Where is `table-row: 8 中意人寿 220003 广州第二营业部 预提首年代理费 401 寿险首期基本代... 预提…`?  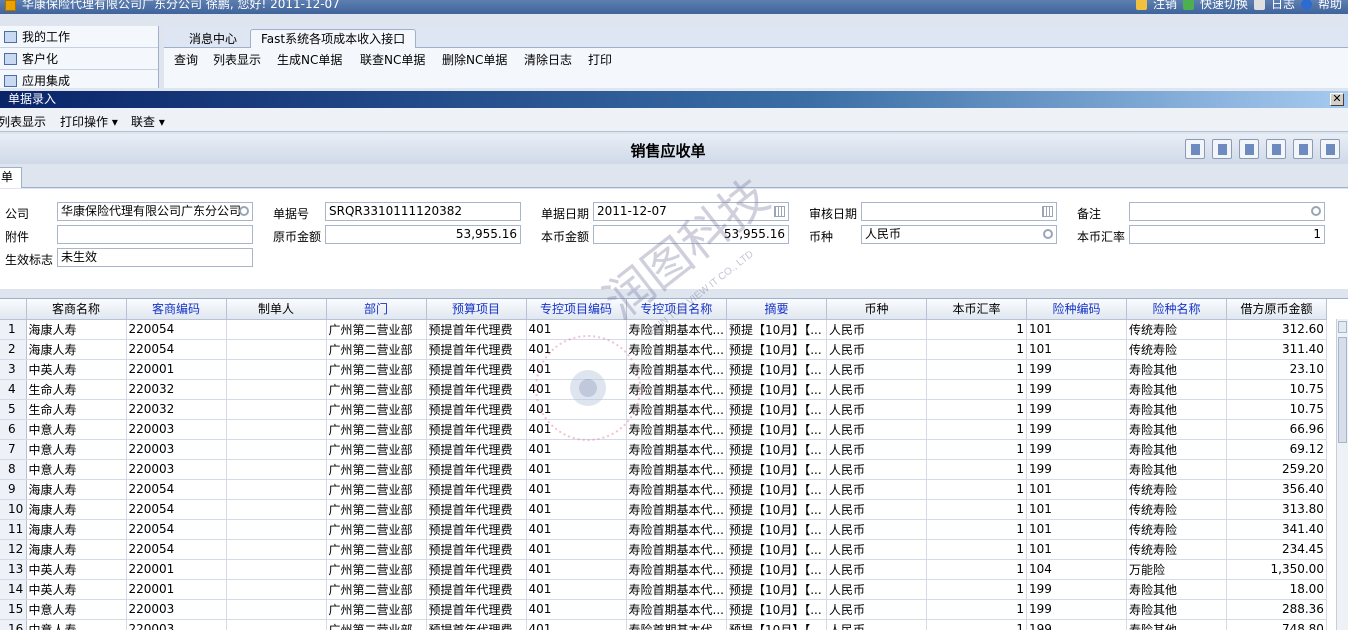
table-row: 8 中意人寿 220003 广州第二营业部 预提首年代理费 401 寿险首期基本代... 预提… is located at coordinates (663, 469).